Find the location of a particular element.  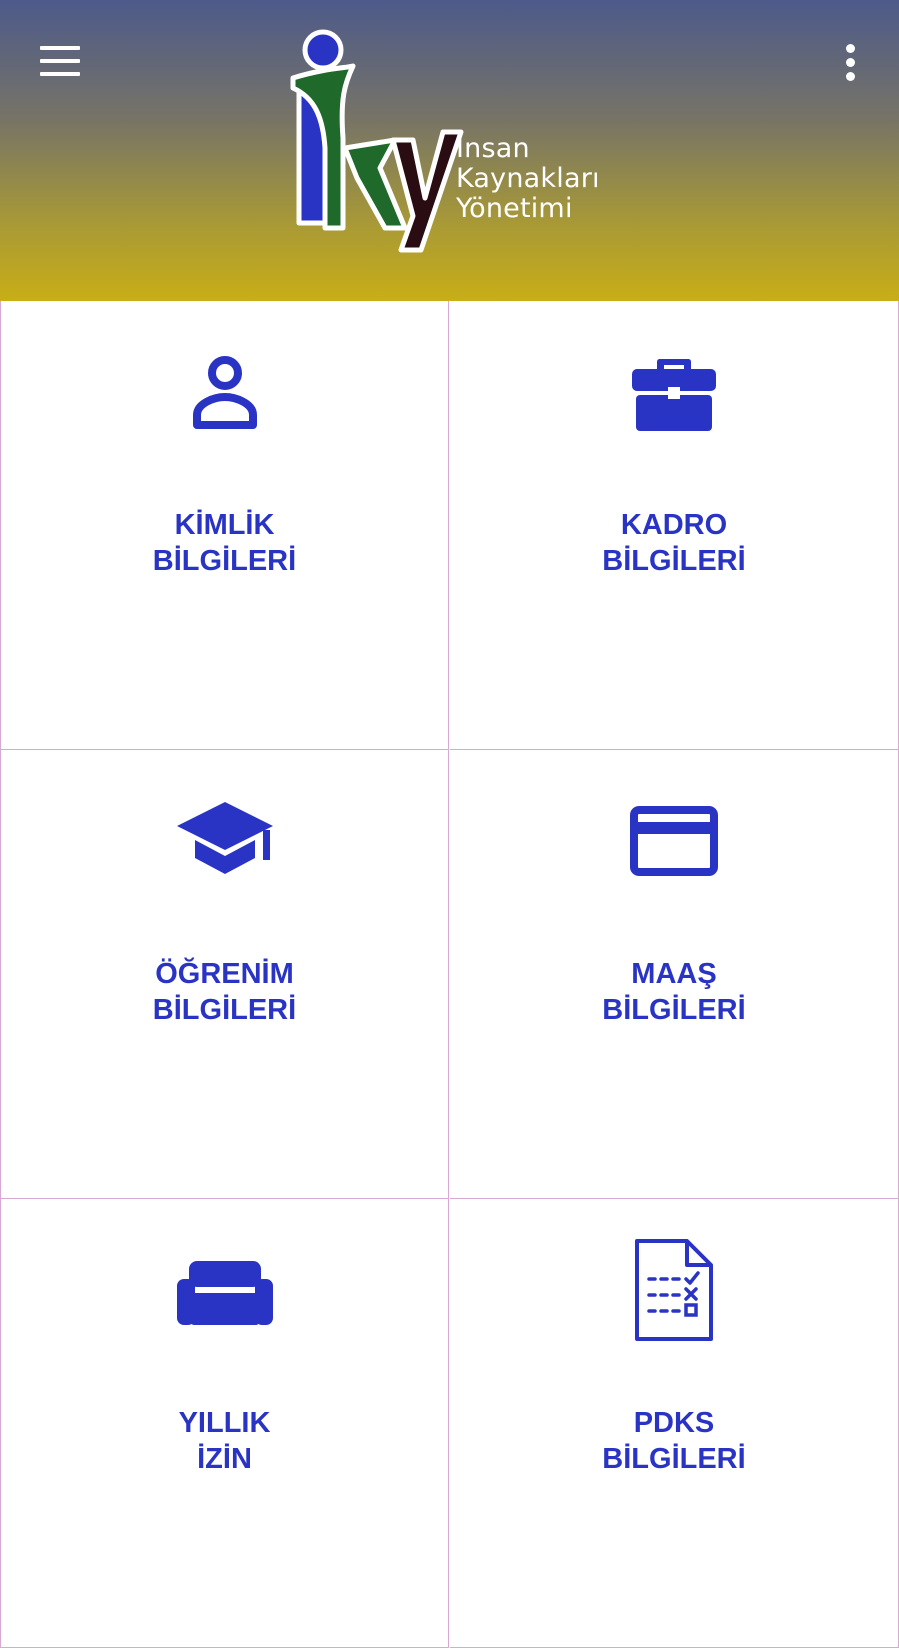

logo-line: İnsan is located at coordinates (493, 148).